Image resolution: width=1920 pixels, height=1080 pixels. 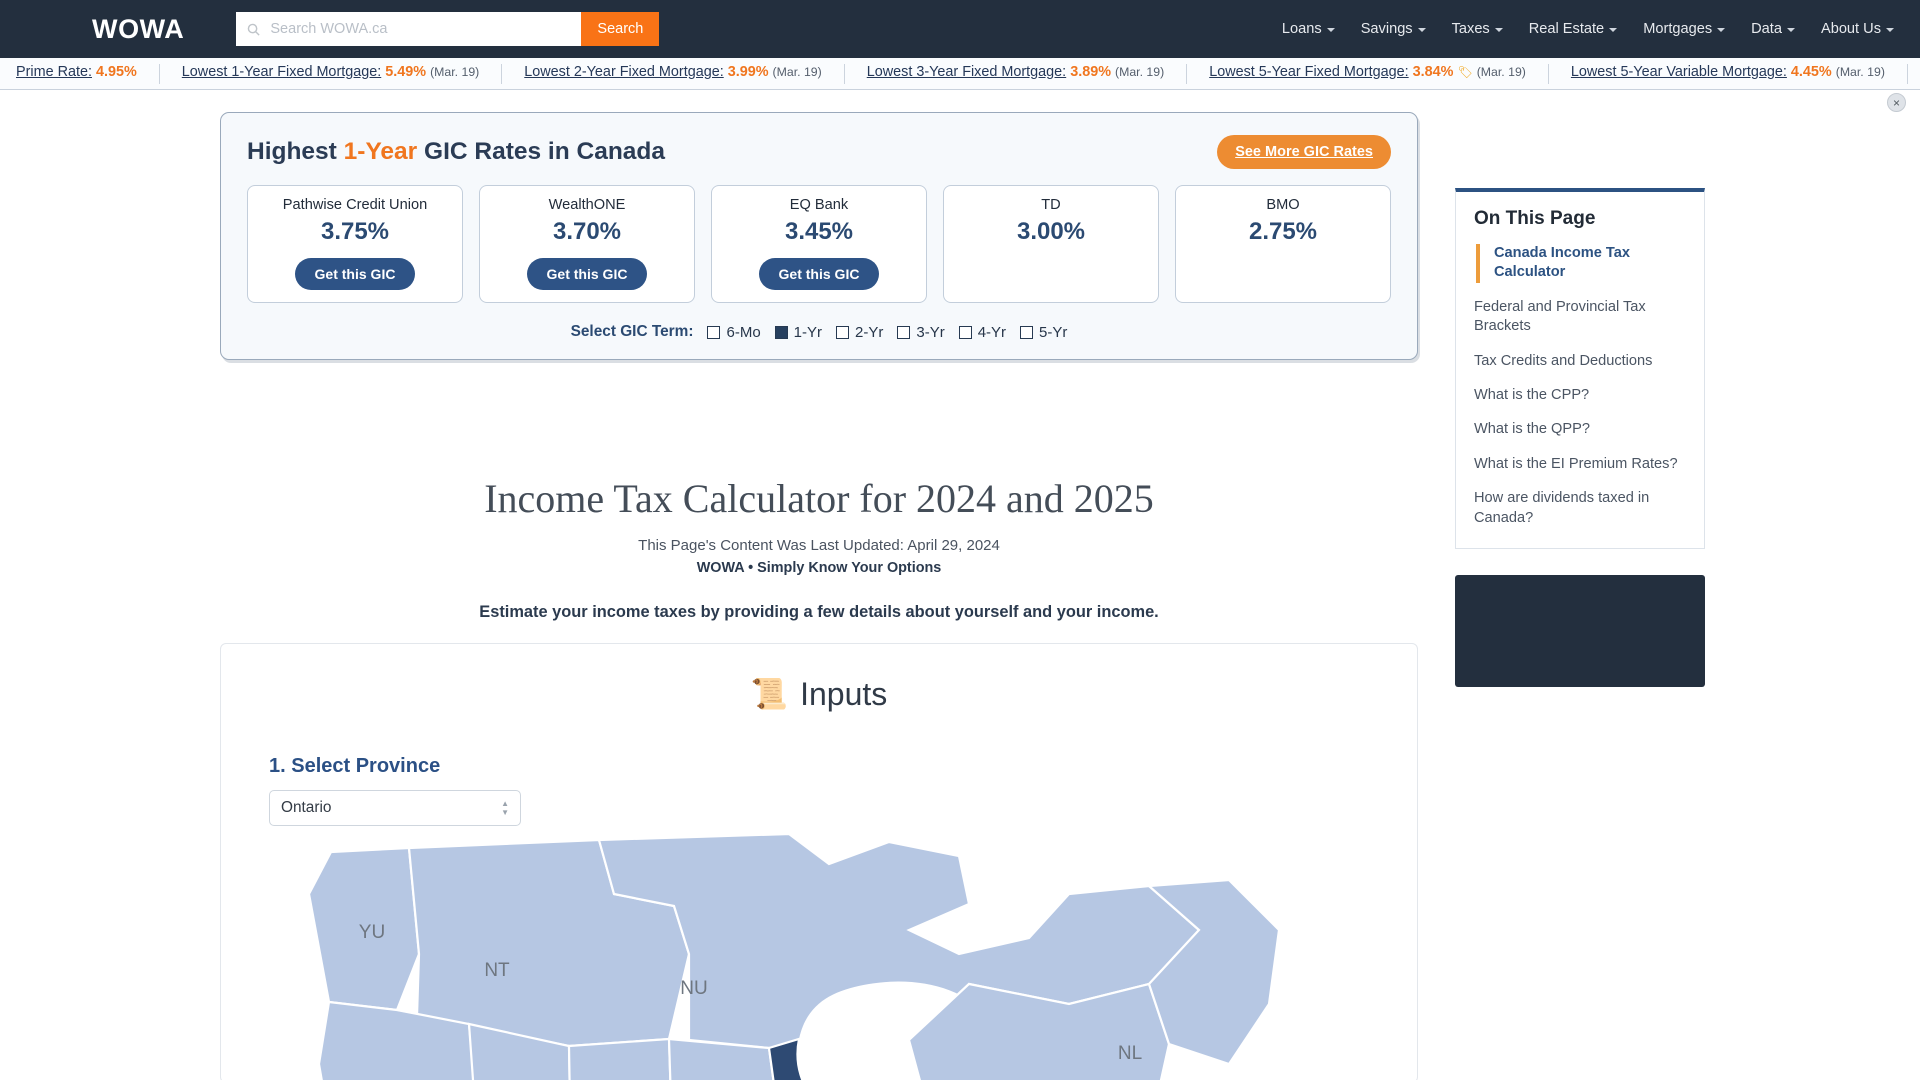 I want to click on gic-bank-card: EQ Bank 3.45% Get this GIC, so click(x=819, y=244).